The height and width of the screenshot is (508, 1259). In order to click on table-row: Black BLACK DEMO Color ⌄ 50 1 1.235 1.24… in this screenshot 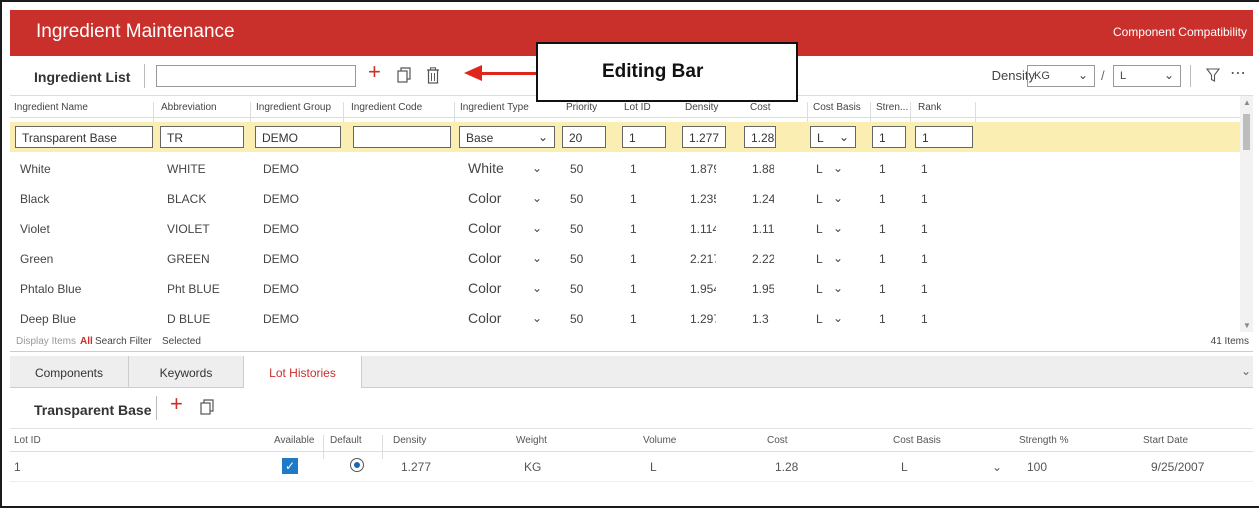, I will do `click(625, 198)`.